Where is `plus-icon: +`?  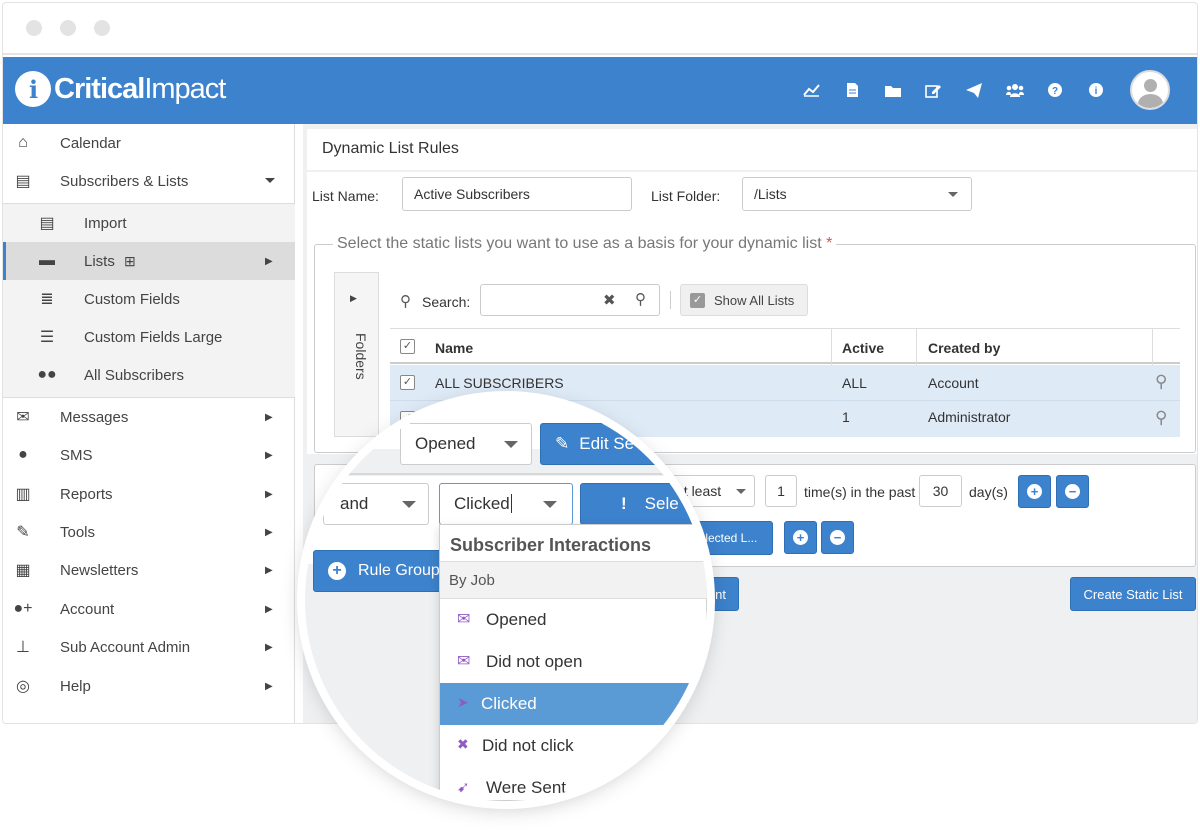
plus-icon: + is located at coordinates (1034, 491).